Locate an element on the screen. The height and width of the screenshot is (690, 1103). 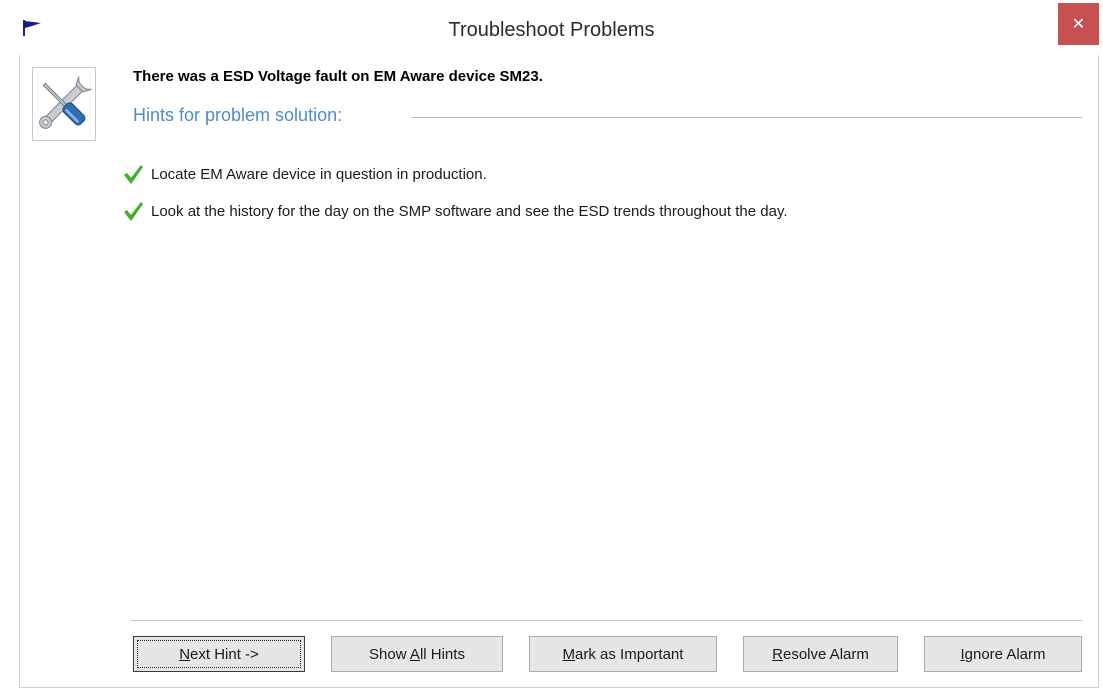
button-label: Show All Hints is located at coordinates (417, 654).